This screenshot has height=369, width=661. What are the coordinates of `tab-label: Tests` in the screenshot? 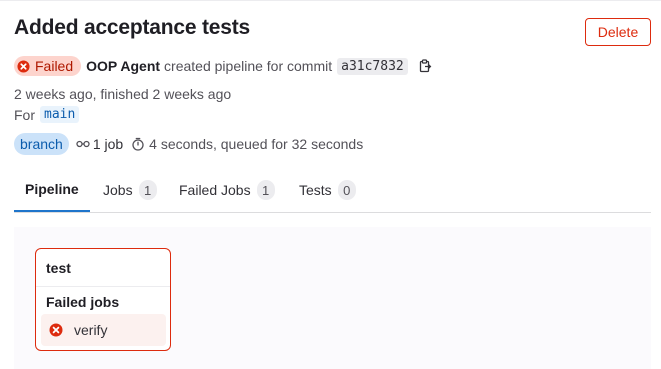 It's located at (315, 190).